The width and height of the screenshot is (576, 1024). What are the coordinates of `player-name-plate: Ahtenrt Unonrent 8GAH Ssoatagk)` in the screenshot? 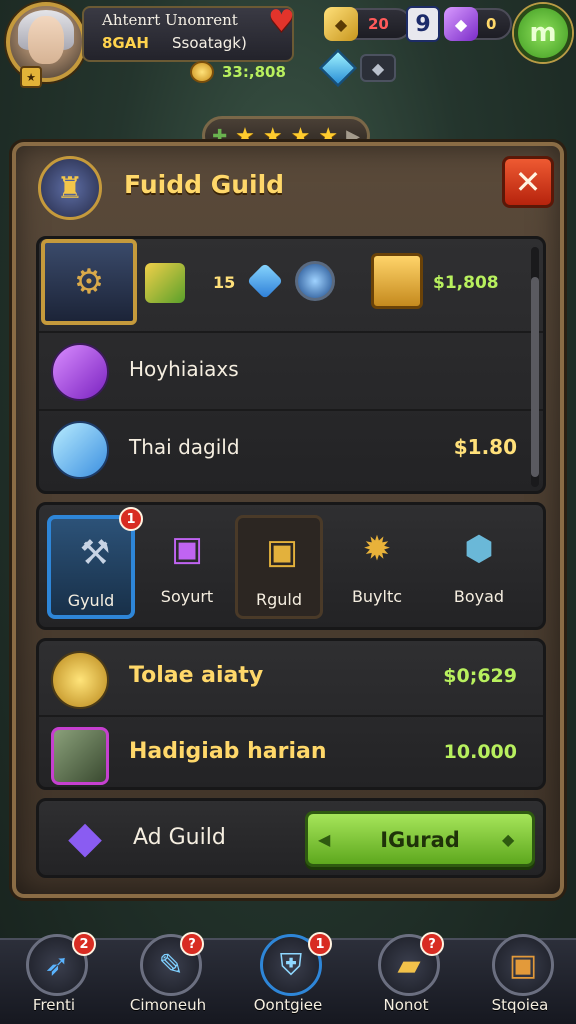 It's located at (188, 34).